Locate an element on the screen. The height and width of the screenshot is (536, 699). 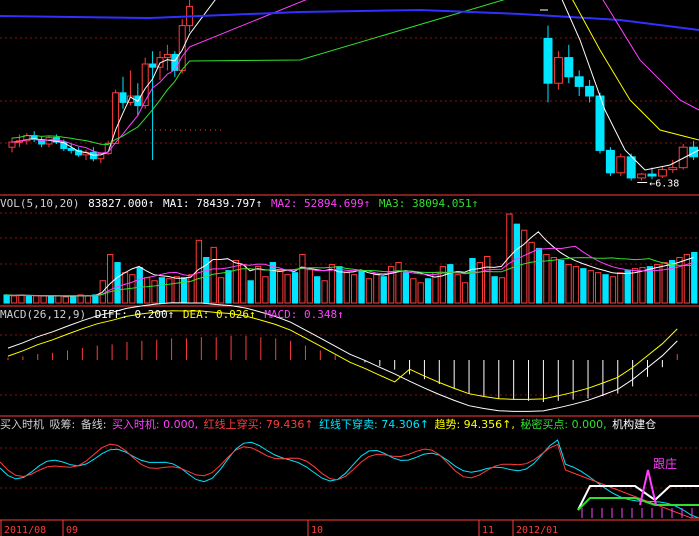
macd-diff: DIFF: 0.200↑ is located at coordinates (134, 314).